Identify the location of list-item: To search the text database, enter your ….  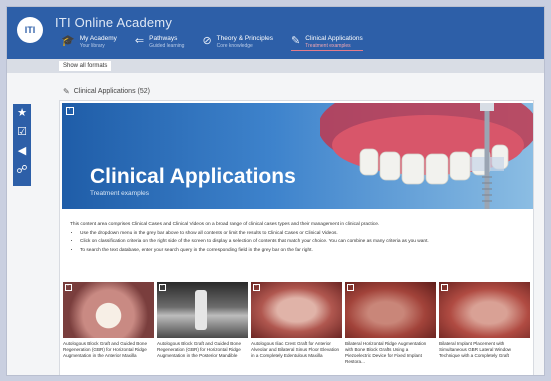
(302, 250).